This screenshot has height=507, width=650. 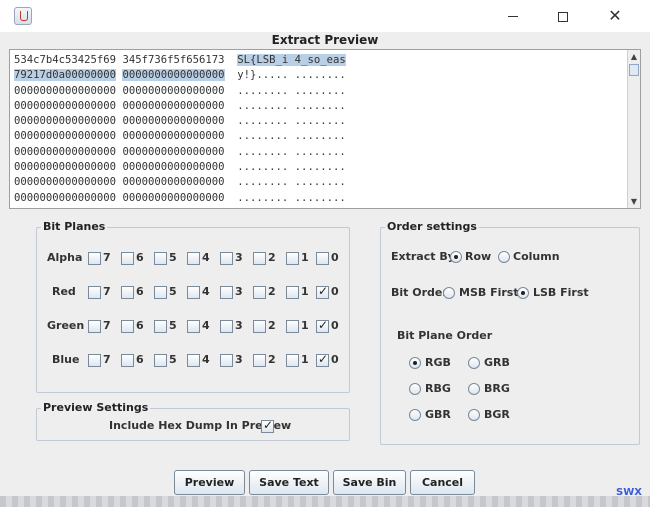 What do you see at coordinates (415, 363) in the screenshot?
I see `plane-order-rgb-radio` at bounding box center [415, 363].